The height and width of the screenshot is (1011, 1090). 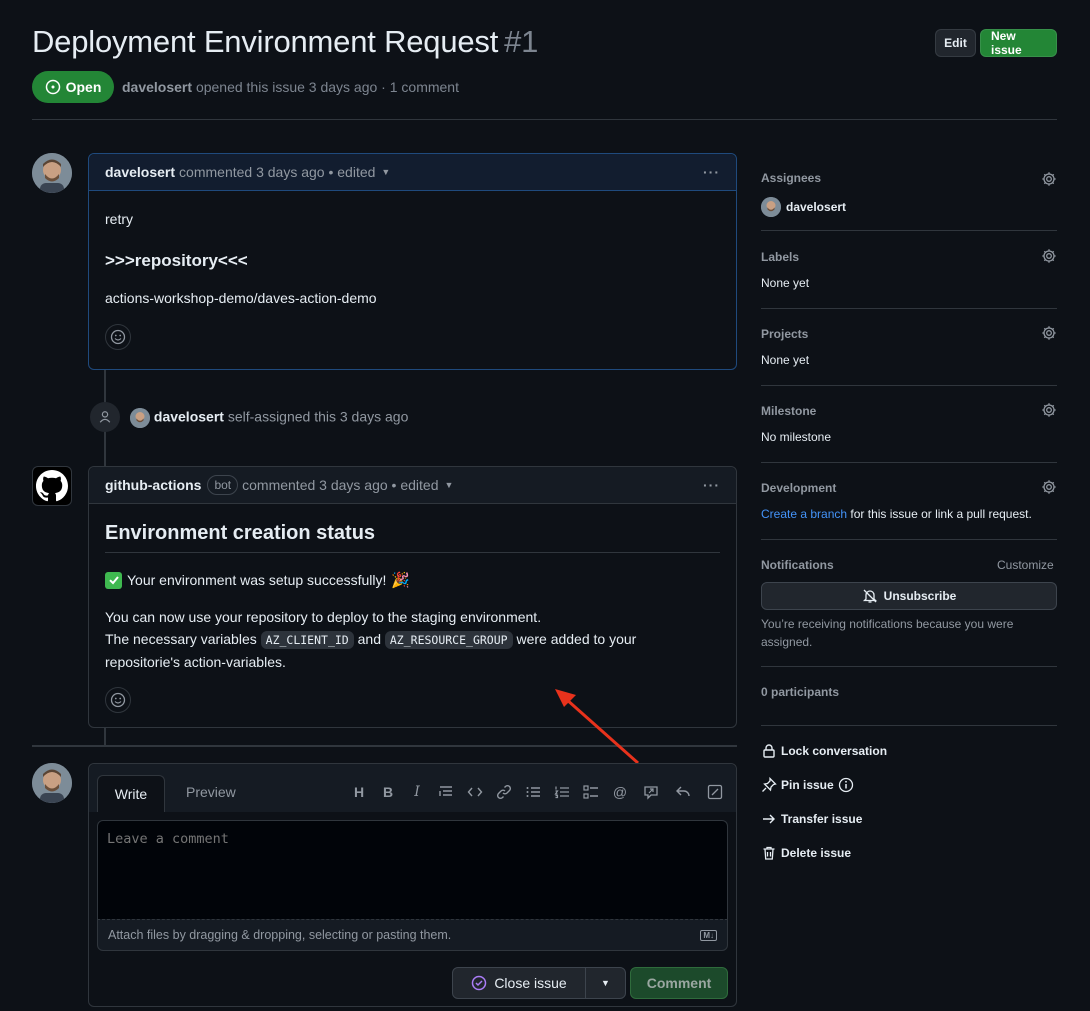 What do you see at coordinates (401, 580) in the screenshot?
I see `party-popper-icon: 🎉` at bounding box center [401, 580].